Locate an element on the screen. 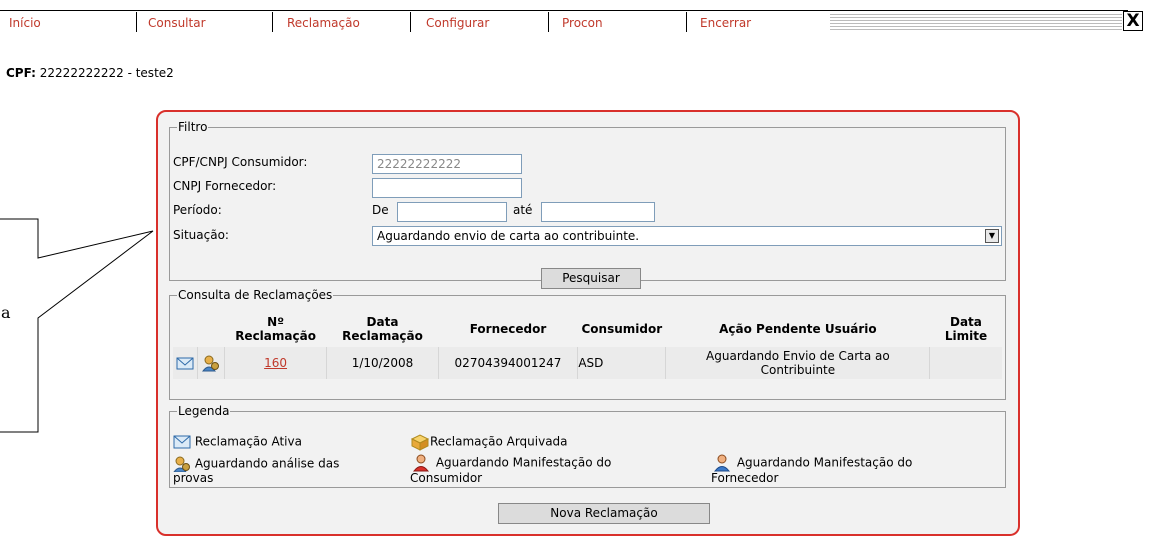 This screenshot has height=536, width=1149. col-consumidor: Consumidor is located at coordinates (622, 329).